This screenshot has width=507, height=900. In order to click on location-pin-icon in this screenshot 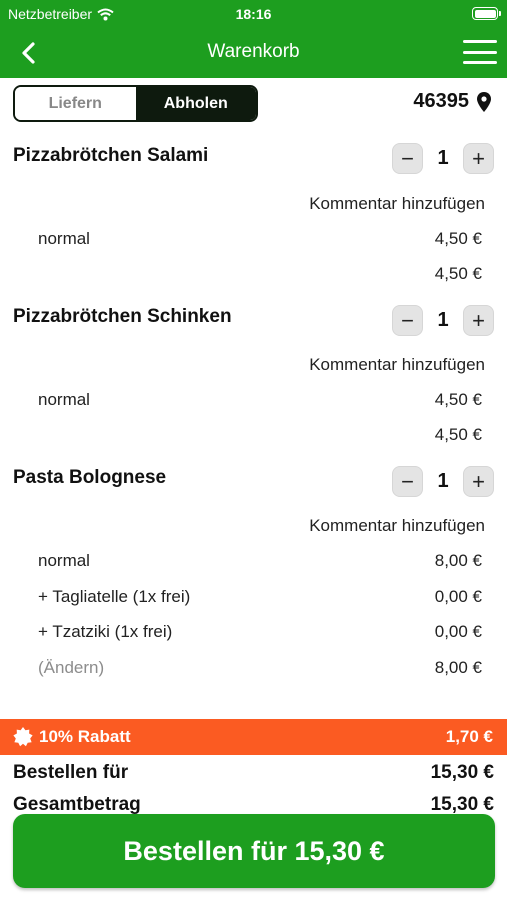, I will do `click(484, 101)`.